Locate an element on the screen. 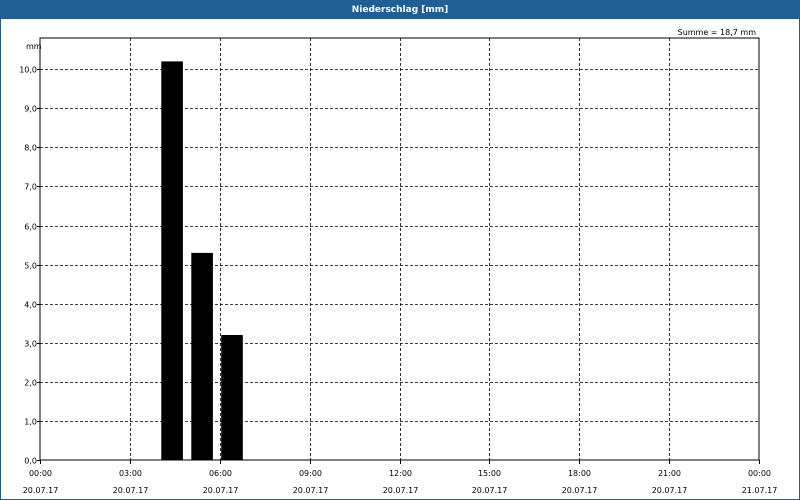  y-tick-labels: 0,0 1,0 2,0 3,0 4,0 5,0 6,0 7,0 8,0 9,0 10,0 is located at coordinates (28, 266).